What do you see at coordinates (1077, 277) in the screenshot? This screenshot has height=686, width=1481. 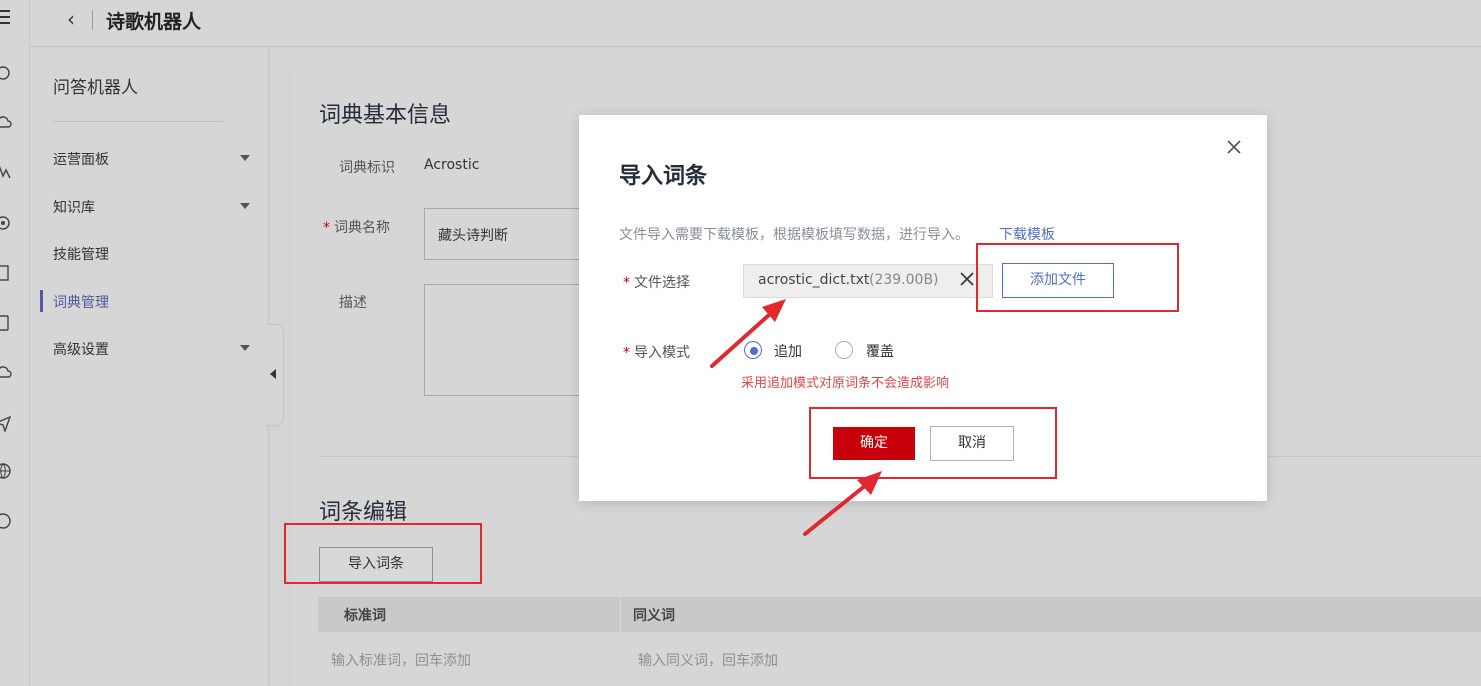 I see `highlight-add-file` at bounding box center [1077, 277].